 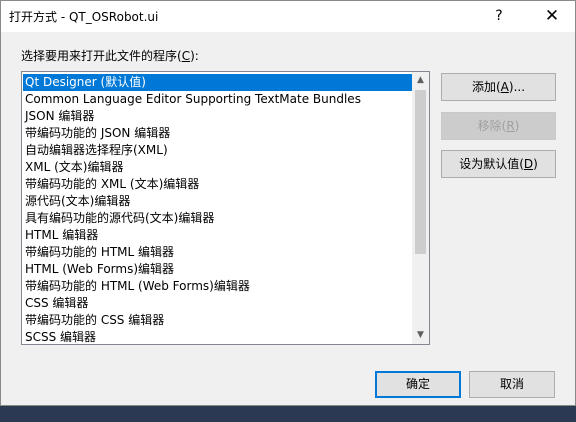 What do you see at coordinates (217, 82) in the screenshot?
I see `program-list-item: Qt Designer (默认值)` at bounding box center [217, 82].